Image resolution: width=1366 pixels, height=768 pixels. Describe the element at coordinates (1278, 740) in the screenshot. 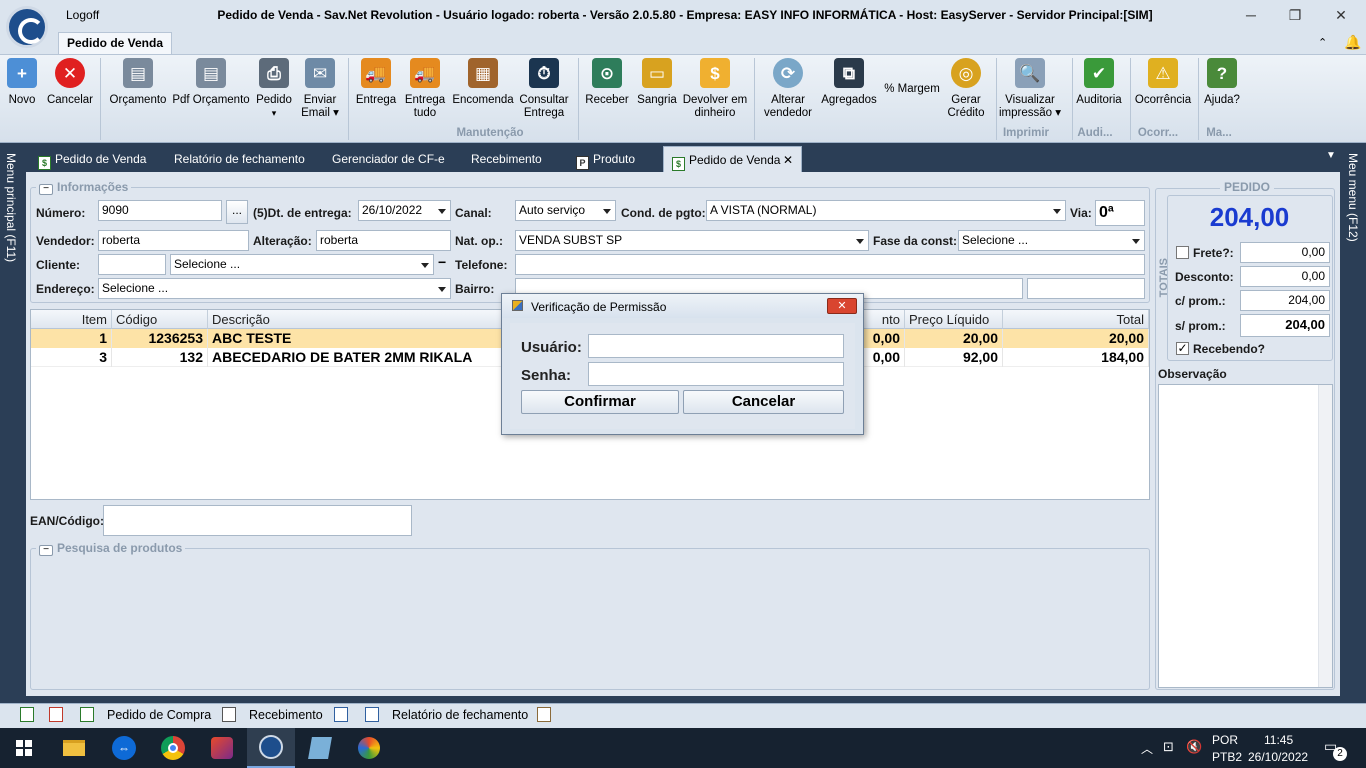

I see `clock-time: 11:45` at that location.